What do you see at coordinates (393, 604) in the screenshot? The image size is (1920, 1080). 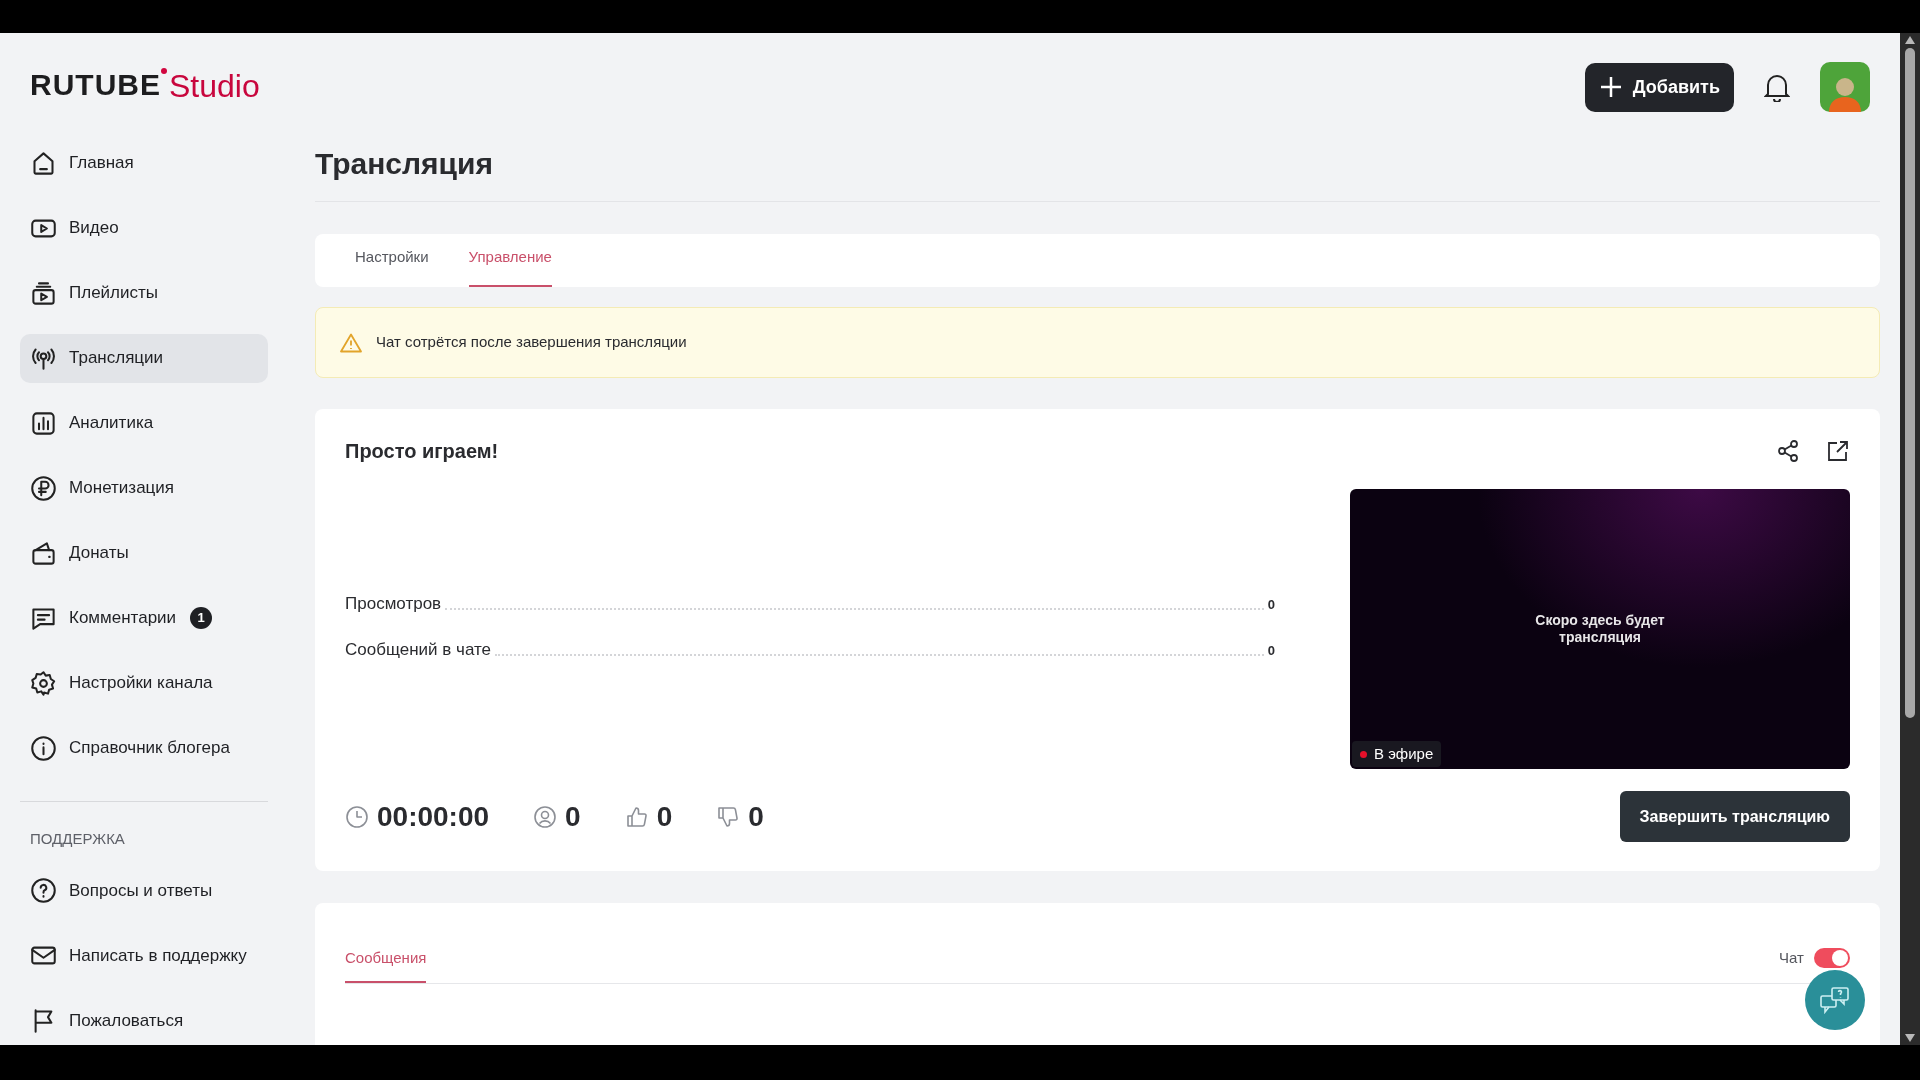 I see `stat-label: Просмотров` at bounding box center [393, 604].